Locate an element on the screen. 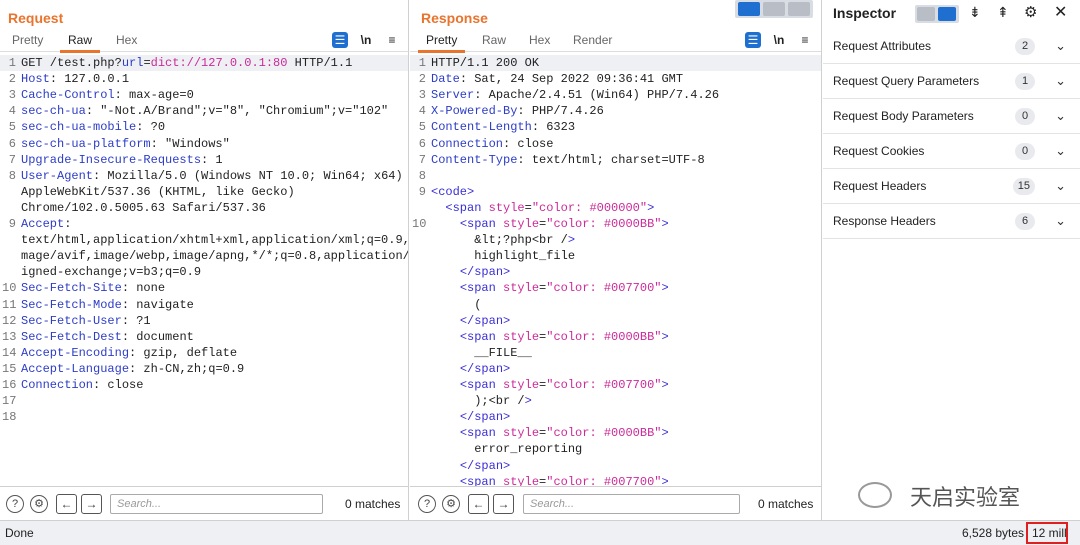  line-number: 10 is located at coordinates (9, 288).